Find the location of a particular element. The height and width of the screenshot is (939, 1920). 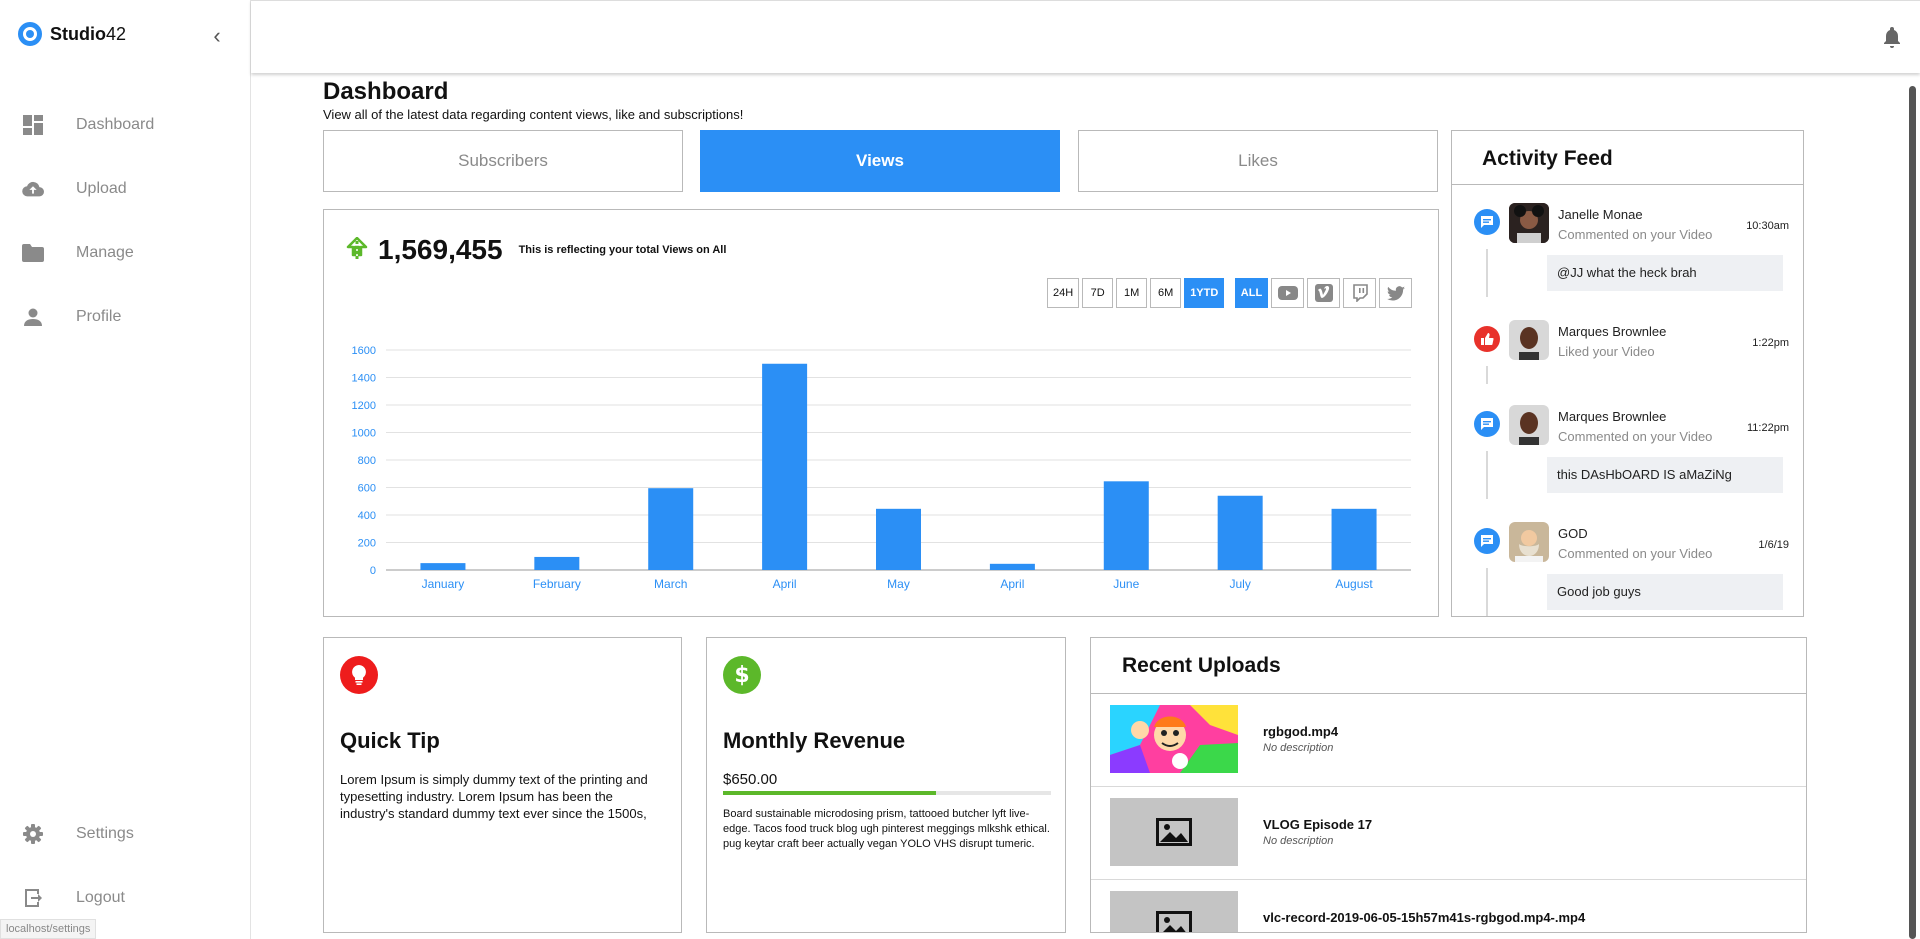

feed-comment: this DAsHbOARD IS aMaZiNg is located at coordinates (1665, 475).